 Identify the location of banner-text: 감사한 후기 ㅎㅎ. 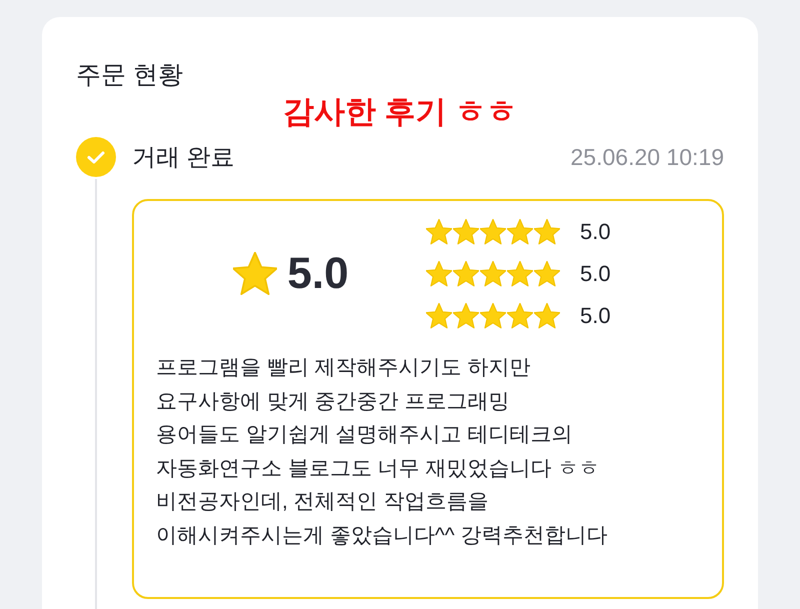
(400, 112).